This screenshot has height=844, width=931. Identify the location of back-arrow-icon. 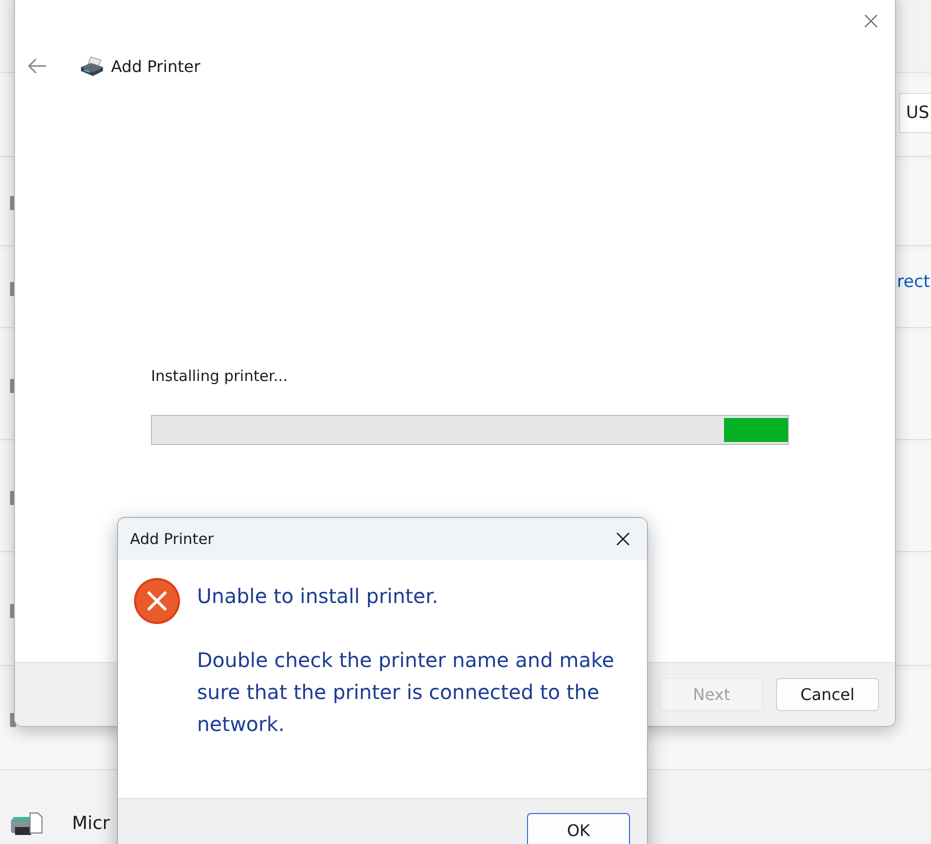
(37, 66).